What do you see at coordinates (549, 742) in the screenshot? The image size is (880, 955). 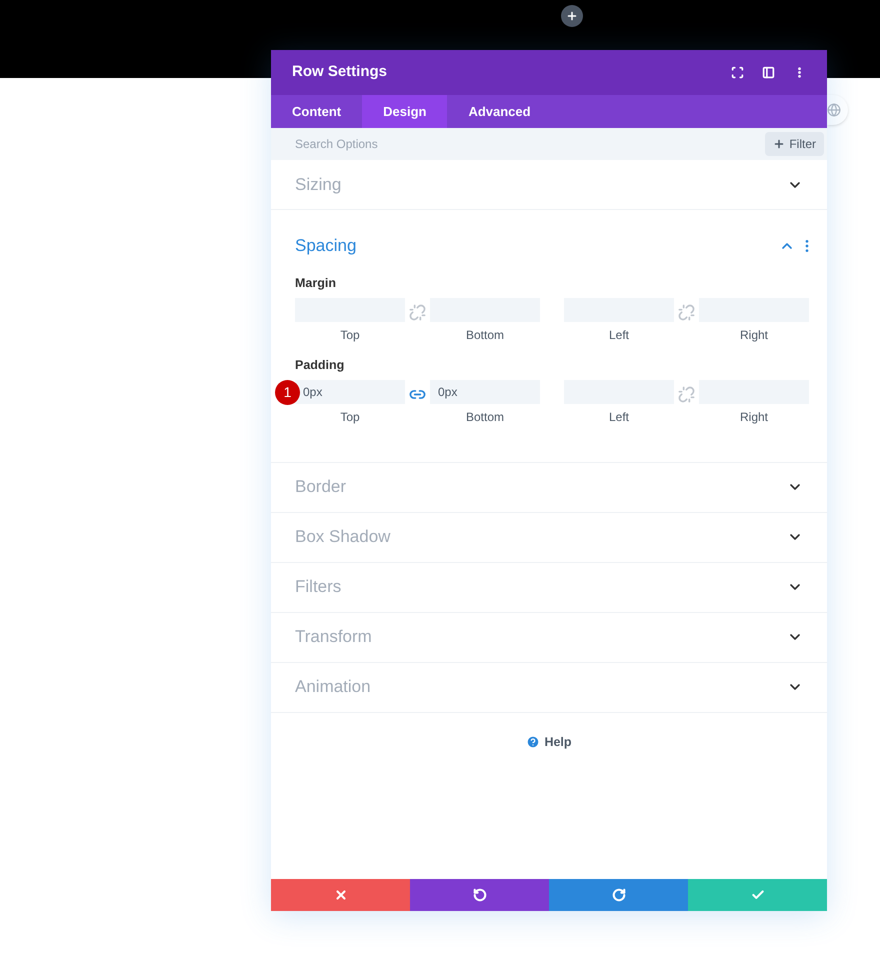 I see `help-link: Help` at bounding box center [549, 742].